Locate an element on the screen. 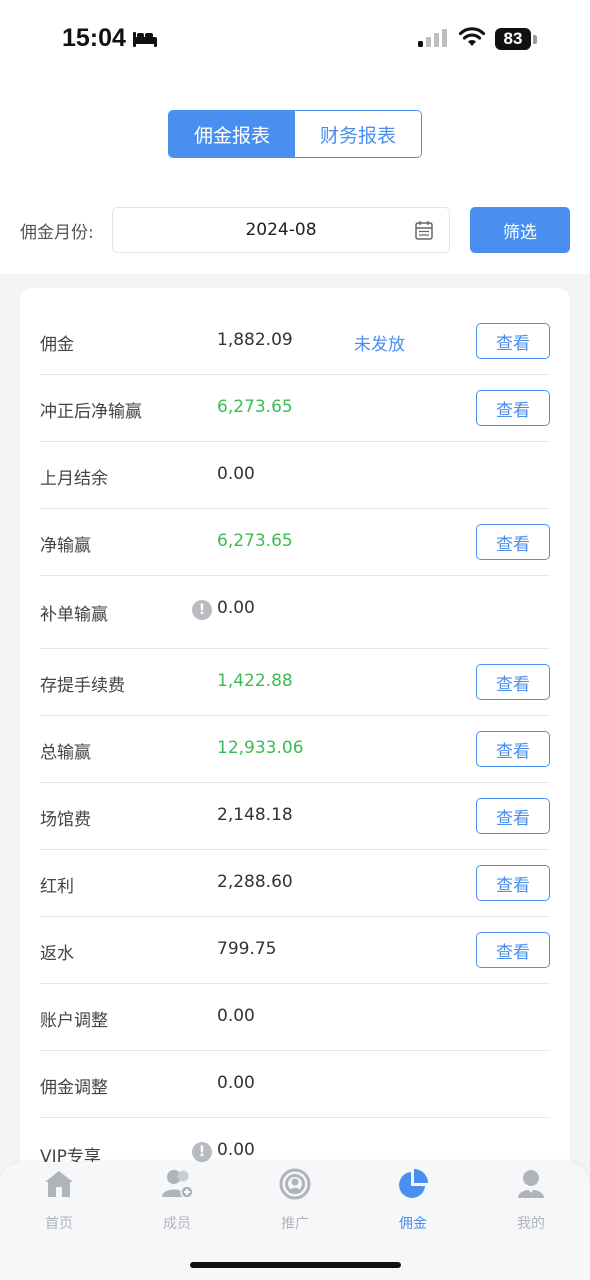  nav-members: 成员 is located at coordinates (177, 1200).